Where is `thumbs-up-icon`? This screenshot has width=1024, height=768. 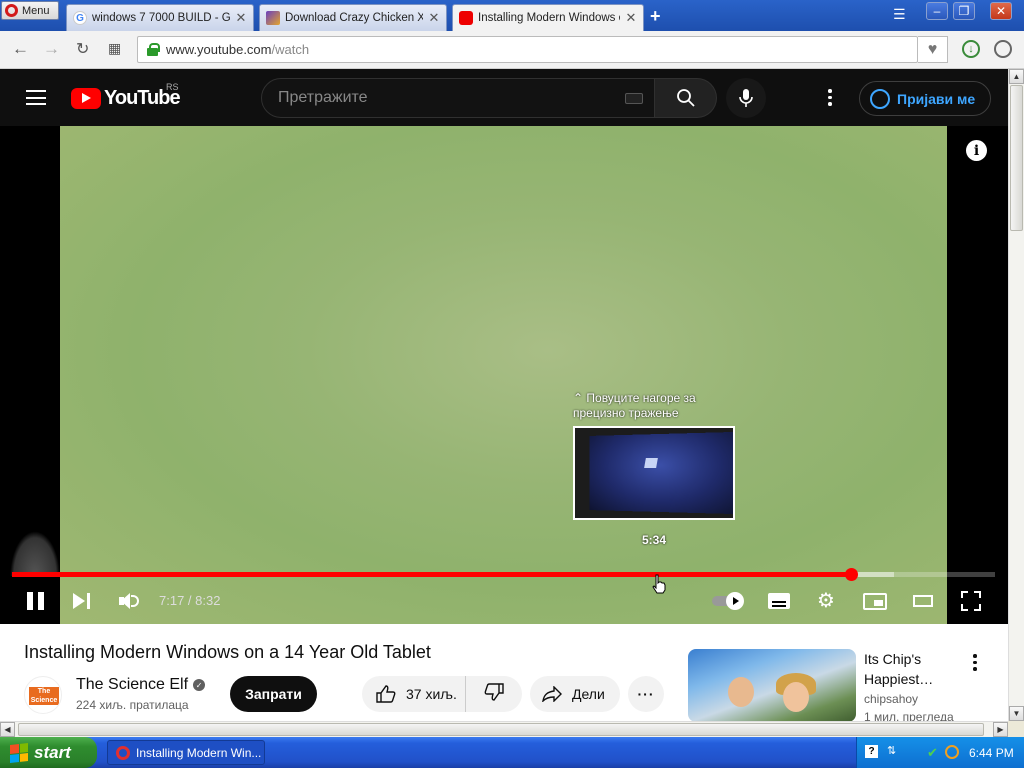
thumbs-up-icon is located at coordinates (386, 694).